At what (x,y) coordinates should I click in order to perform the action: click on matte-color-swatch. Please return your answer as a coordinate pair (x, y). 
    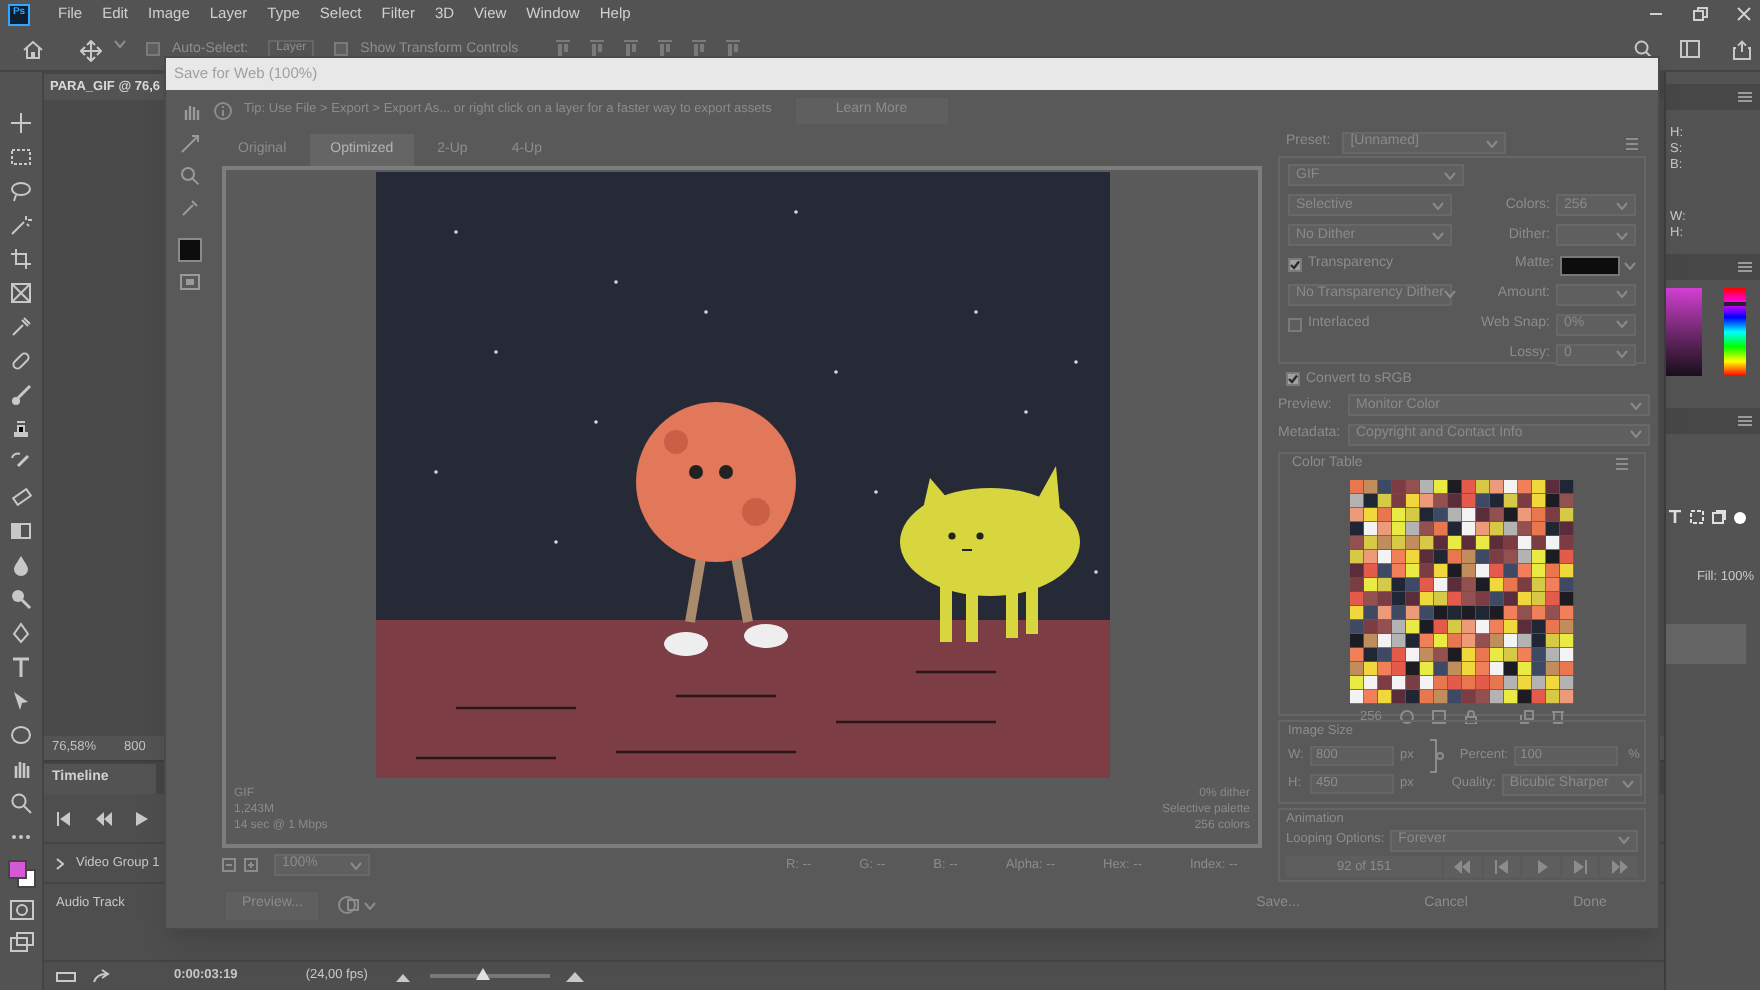
    Looking at the image, I should click on (1590, 265).